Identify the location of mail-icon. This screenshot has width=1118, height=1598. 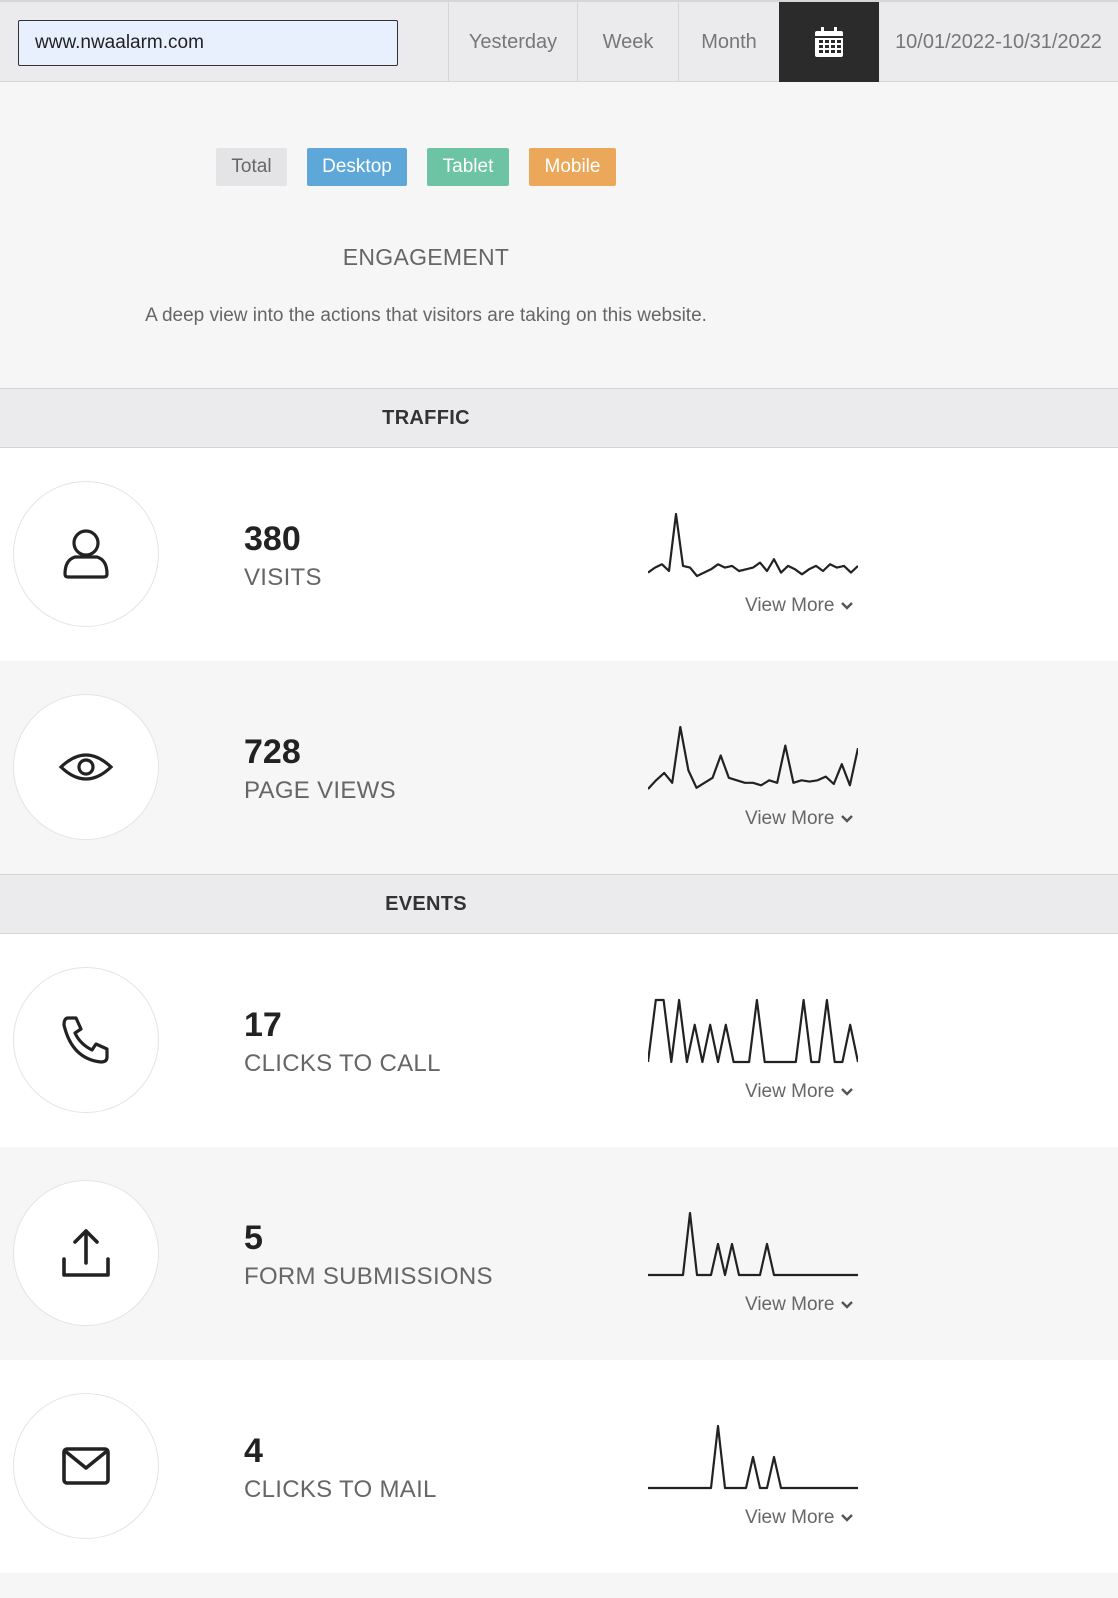
(86, 1466).